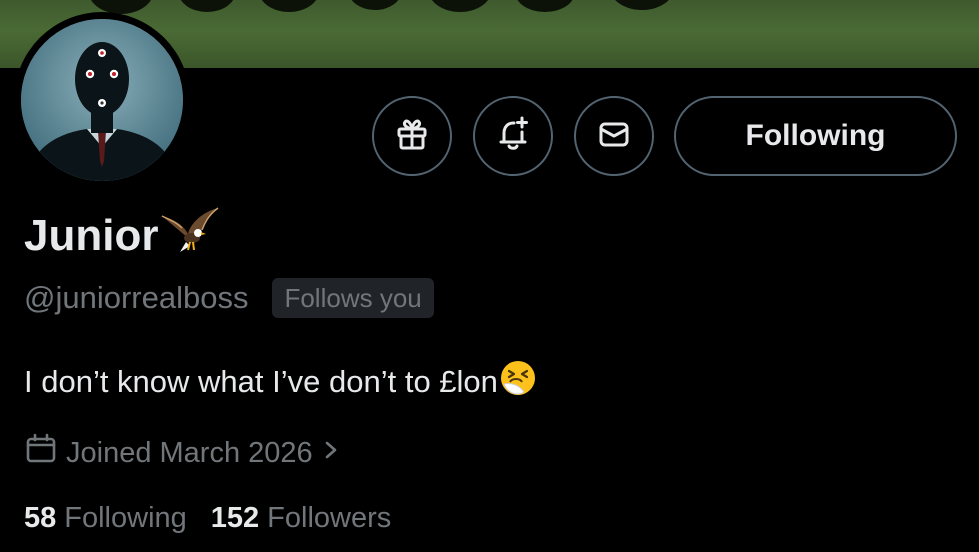 The image size is (979, 552). I want to click on notifications-button, so click(513, 136).